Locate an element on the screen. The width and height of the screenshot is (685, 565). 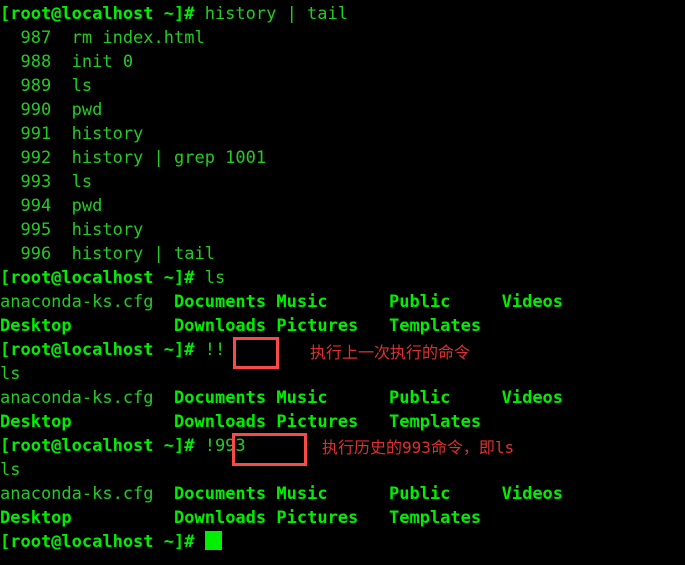
history-entry-991: 991 history is located at coordinates (72, 134).